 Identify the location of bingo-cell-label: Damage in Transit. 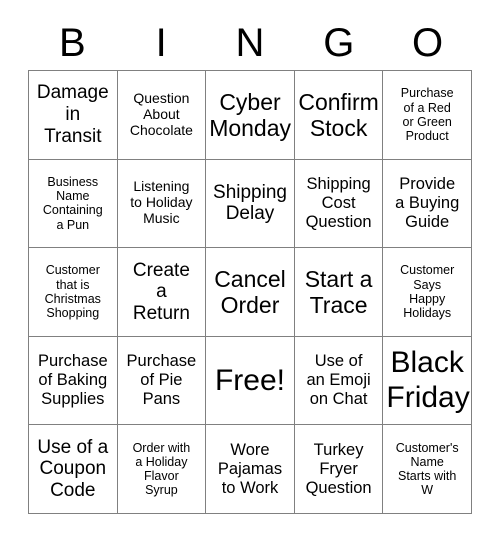
(72, 114).